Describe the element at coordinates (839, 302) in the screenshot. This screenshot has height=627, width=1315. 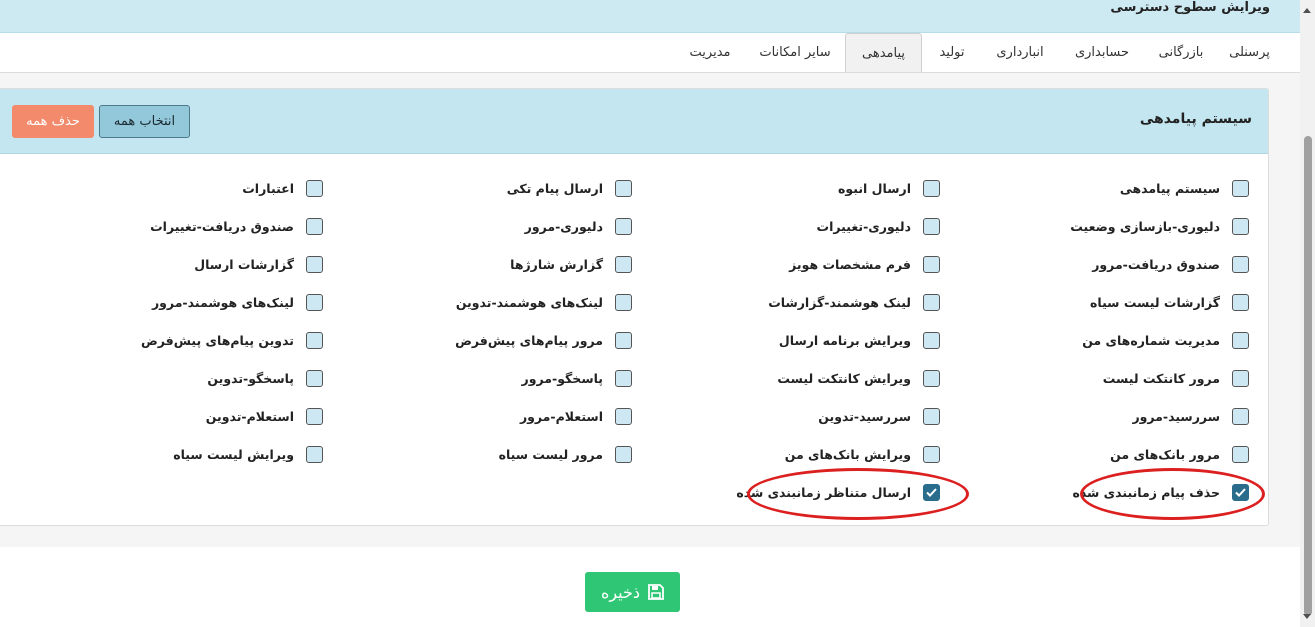
I see `permission-label: لینک هوشمند-گزارشات` at that location.